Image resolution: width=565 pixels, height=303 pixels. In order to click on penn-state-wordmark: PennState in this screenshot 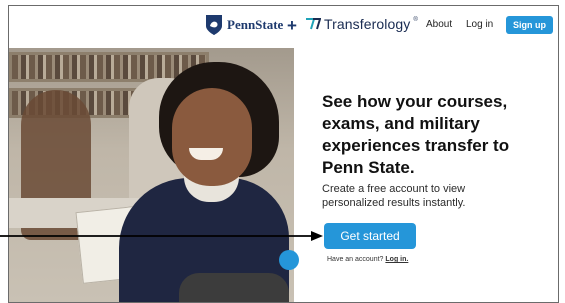, I will do `click(255, 24)`.